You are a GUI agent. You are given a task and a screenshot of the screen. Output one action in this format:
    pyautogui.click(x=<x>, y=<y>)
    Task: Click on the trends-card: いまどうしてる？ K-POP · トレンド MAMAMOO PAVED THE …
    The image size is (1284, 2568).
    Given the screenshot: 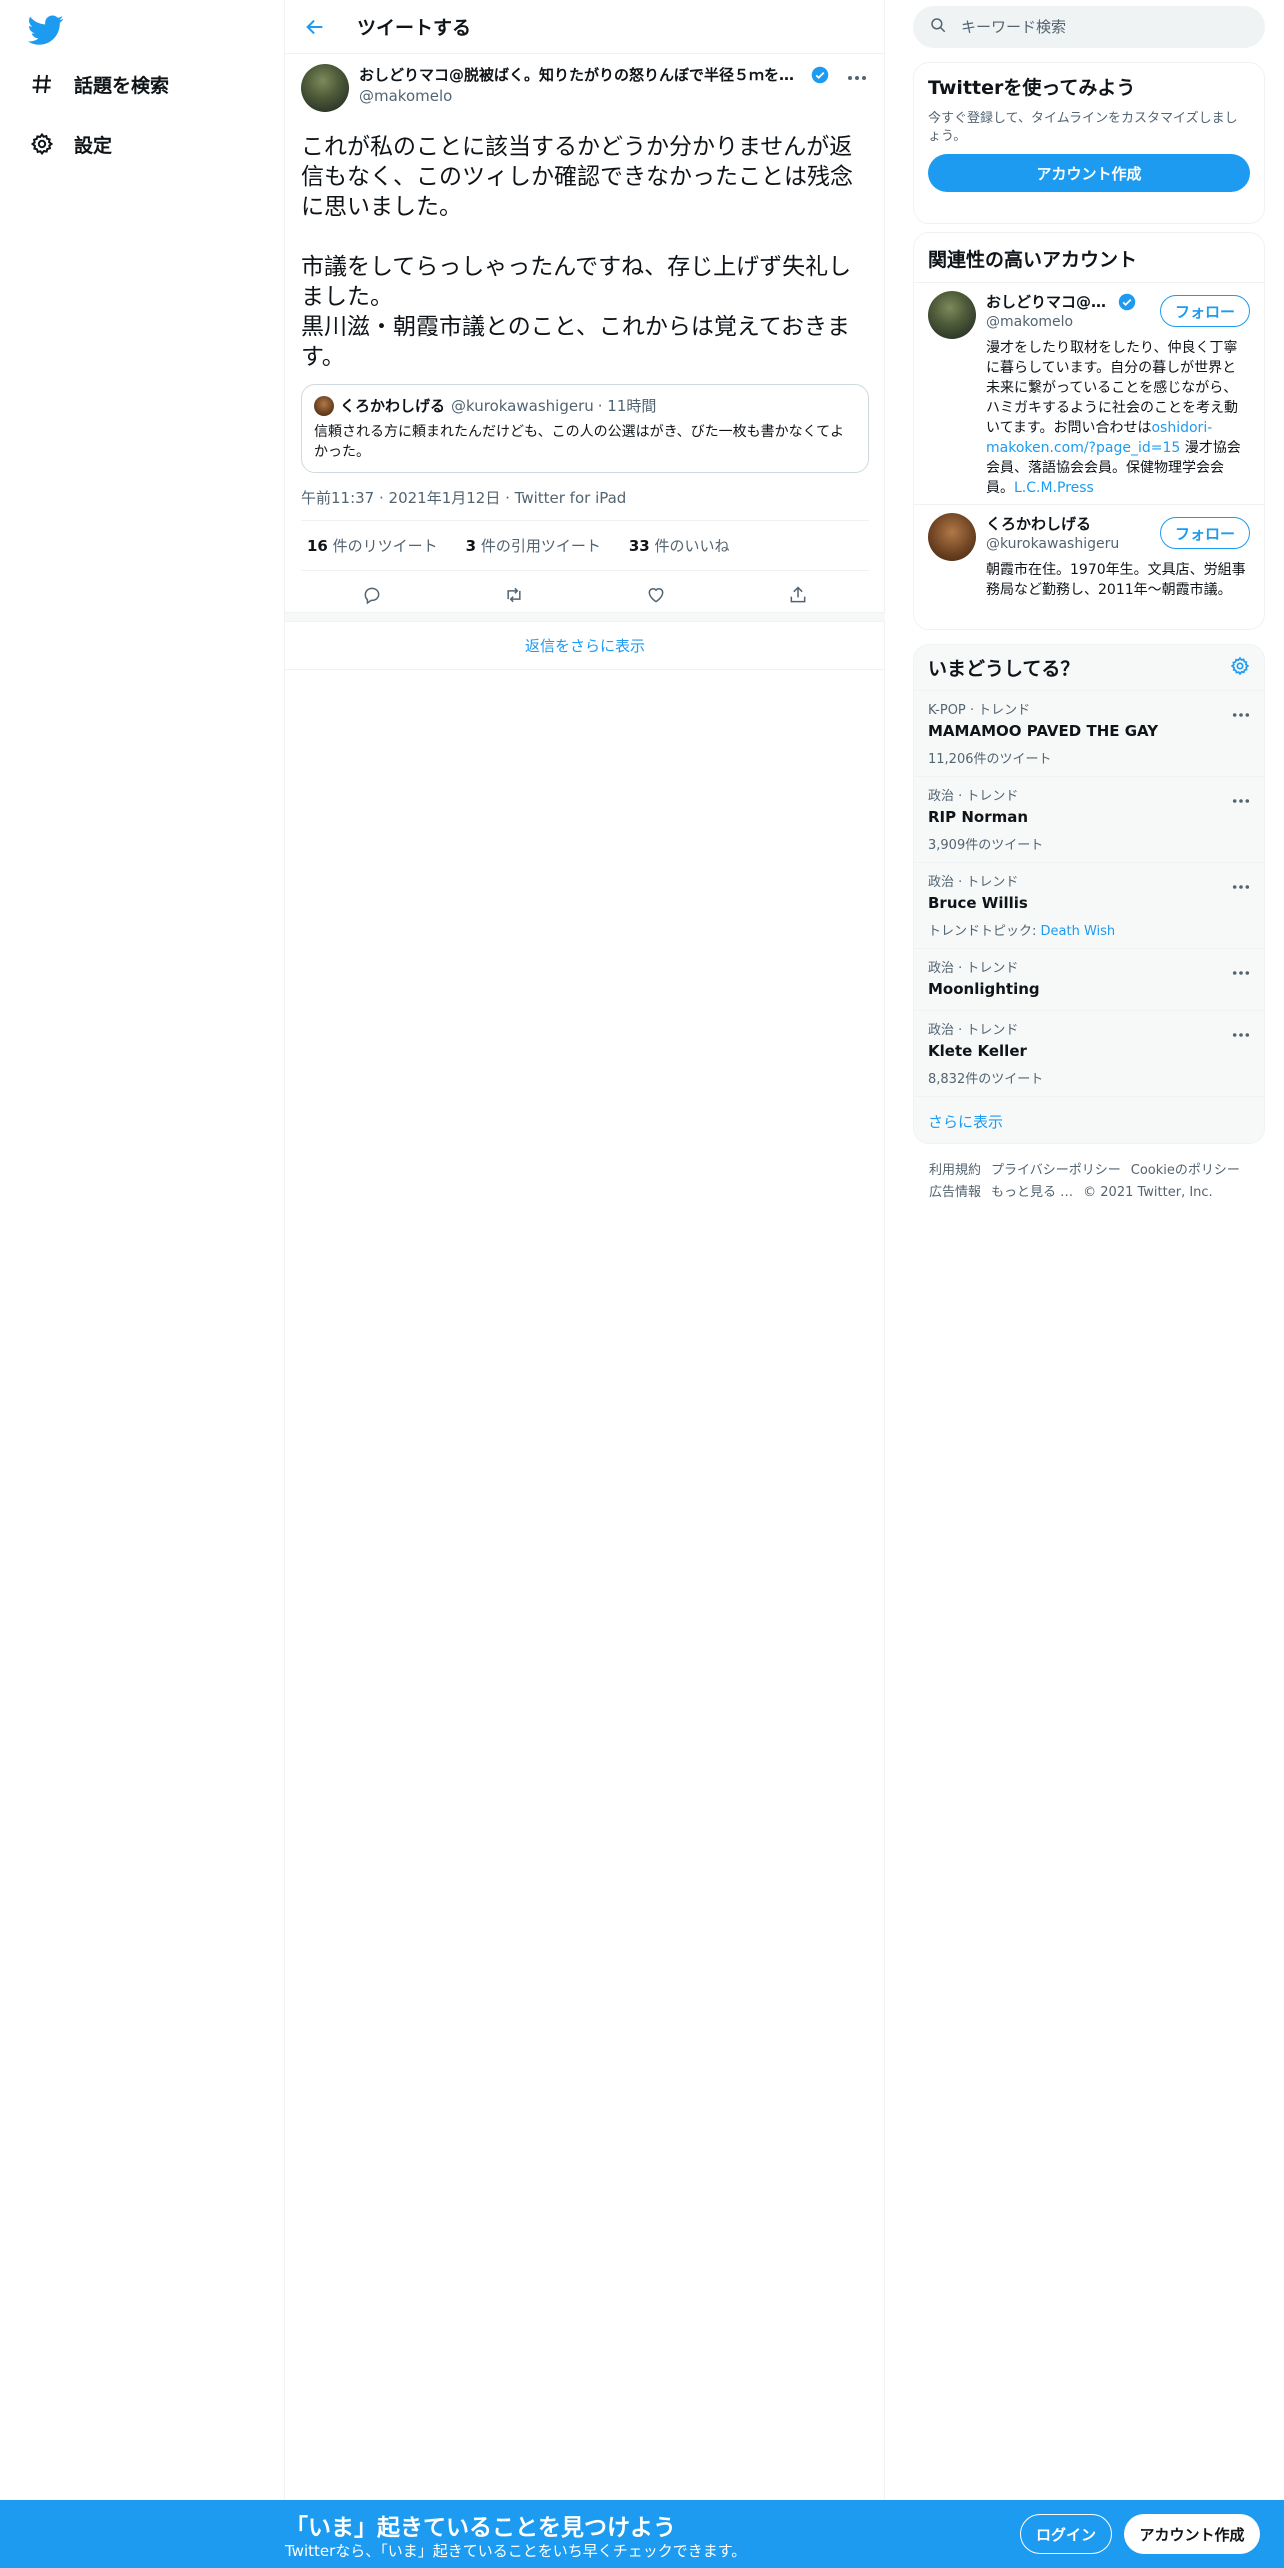 What is the action you would take?
    pyautogui.click(x=1089, y=894)
    